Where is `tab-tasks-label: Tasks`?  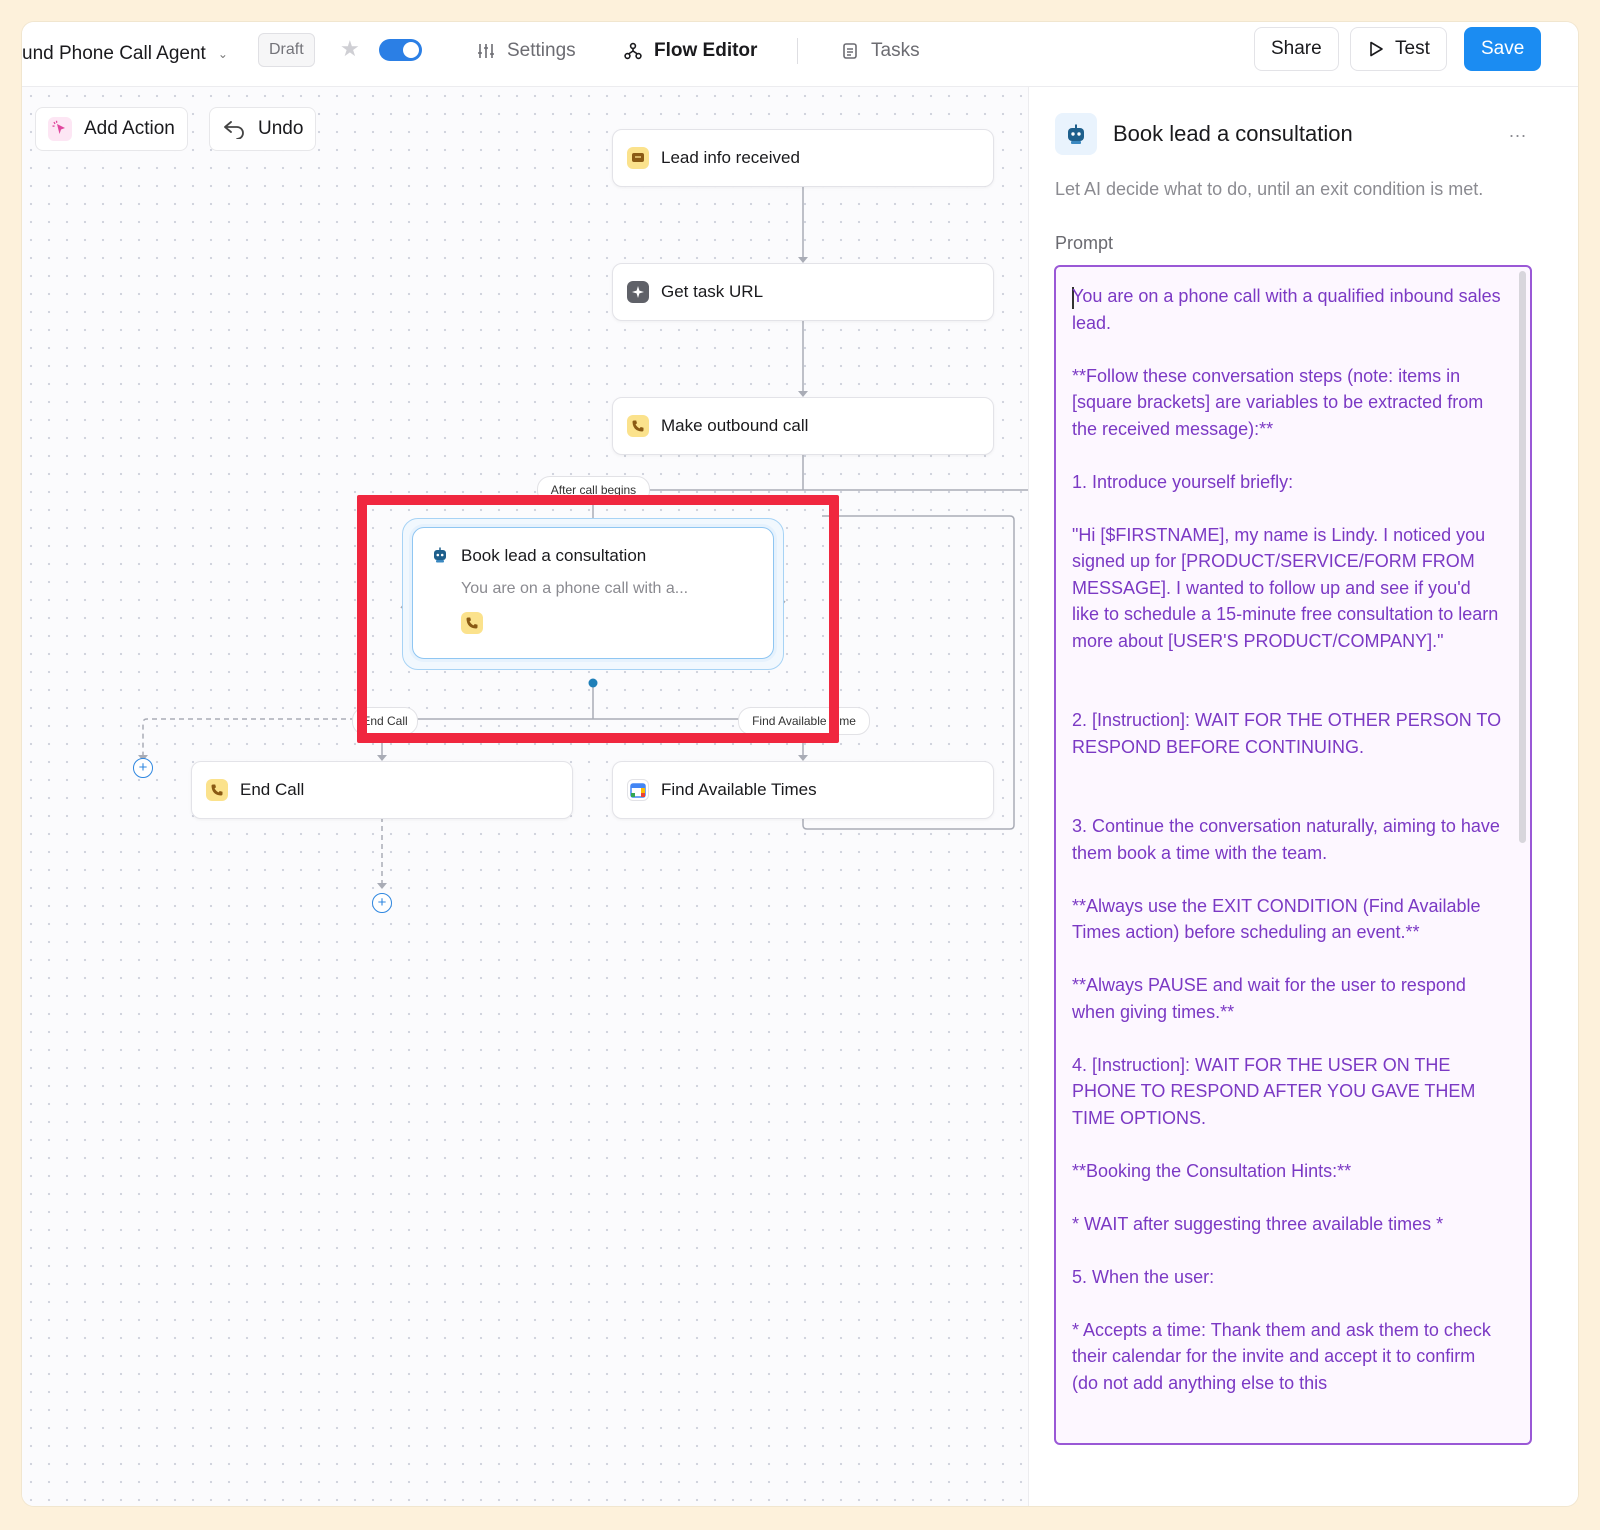
tab-tasks-label: Tasks is located at coordinates (895, 50).